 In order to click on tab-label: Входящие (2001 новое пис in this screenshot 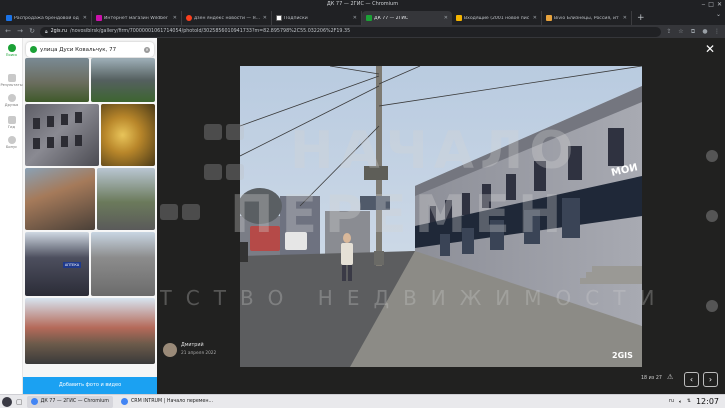, I will do `click(497, 18)`.